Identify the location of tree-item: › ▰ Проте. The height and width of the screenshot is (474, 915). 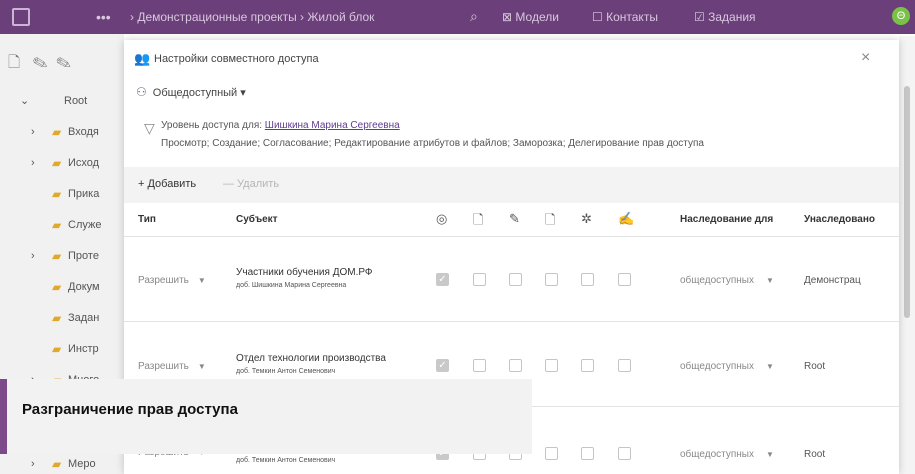
(62, 256).